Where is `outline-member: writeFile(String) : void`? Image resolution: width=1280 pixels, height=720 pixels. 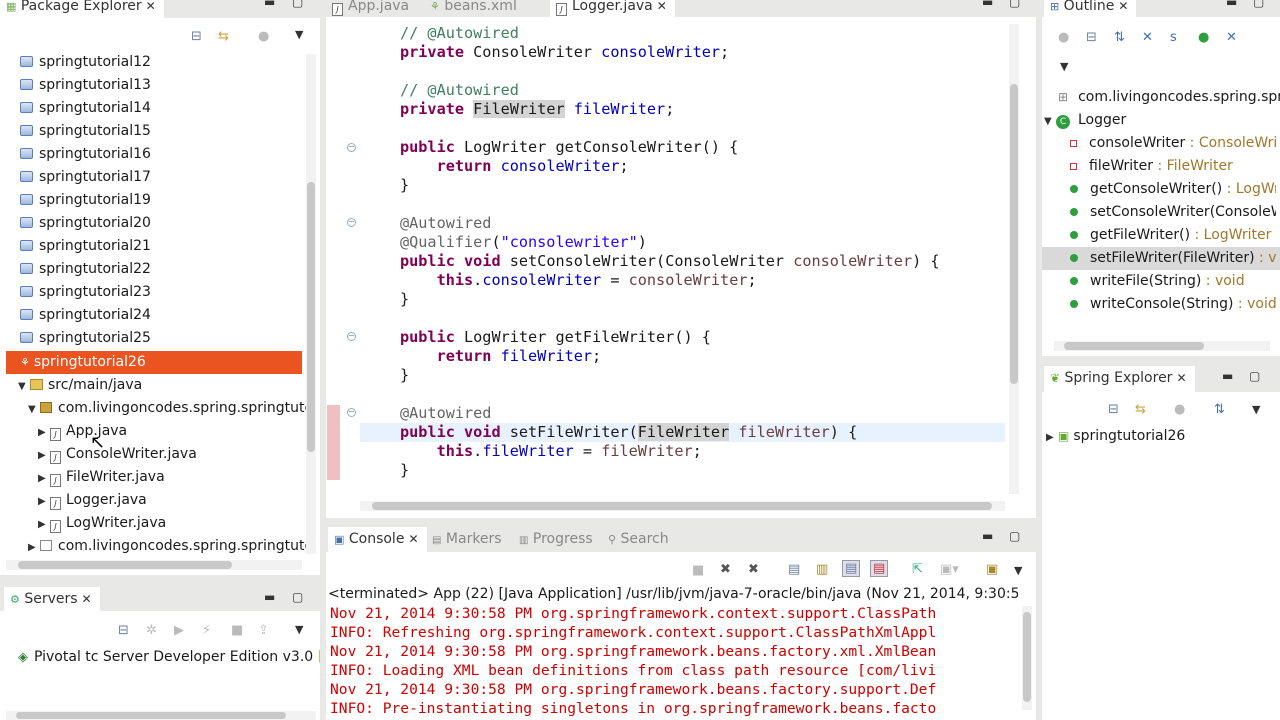 outline-member: writeFile(String) : void is located at coordinates (1173, 281).